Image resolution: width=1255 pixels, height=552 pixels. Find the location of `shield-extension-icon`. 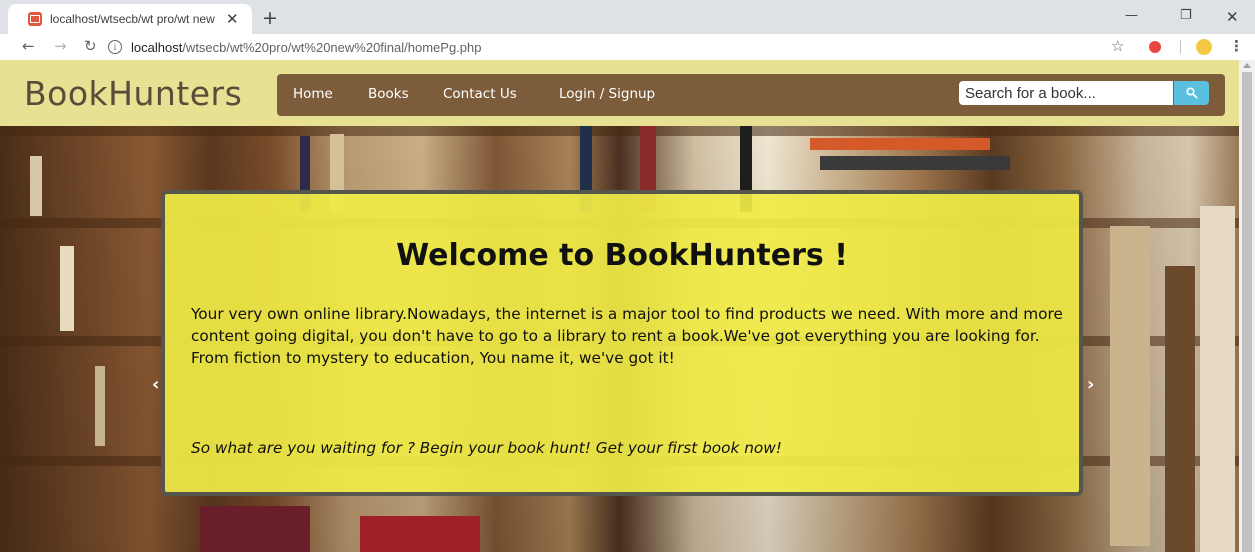

shield-extension-icon is located at coordinates (1155, 47).